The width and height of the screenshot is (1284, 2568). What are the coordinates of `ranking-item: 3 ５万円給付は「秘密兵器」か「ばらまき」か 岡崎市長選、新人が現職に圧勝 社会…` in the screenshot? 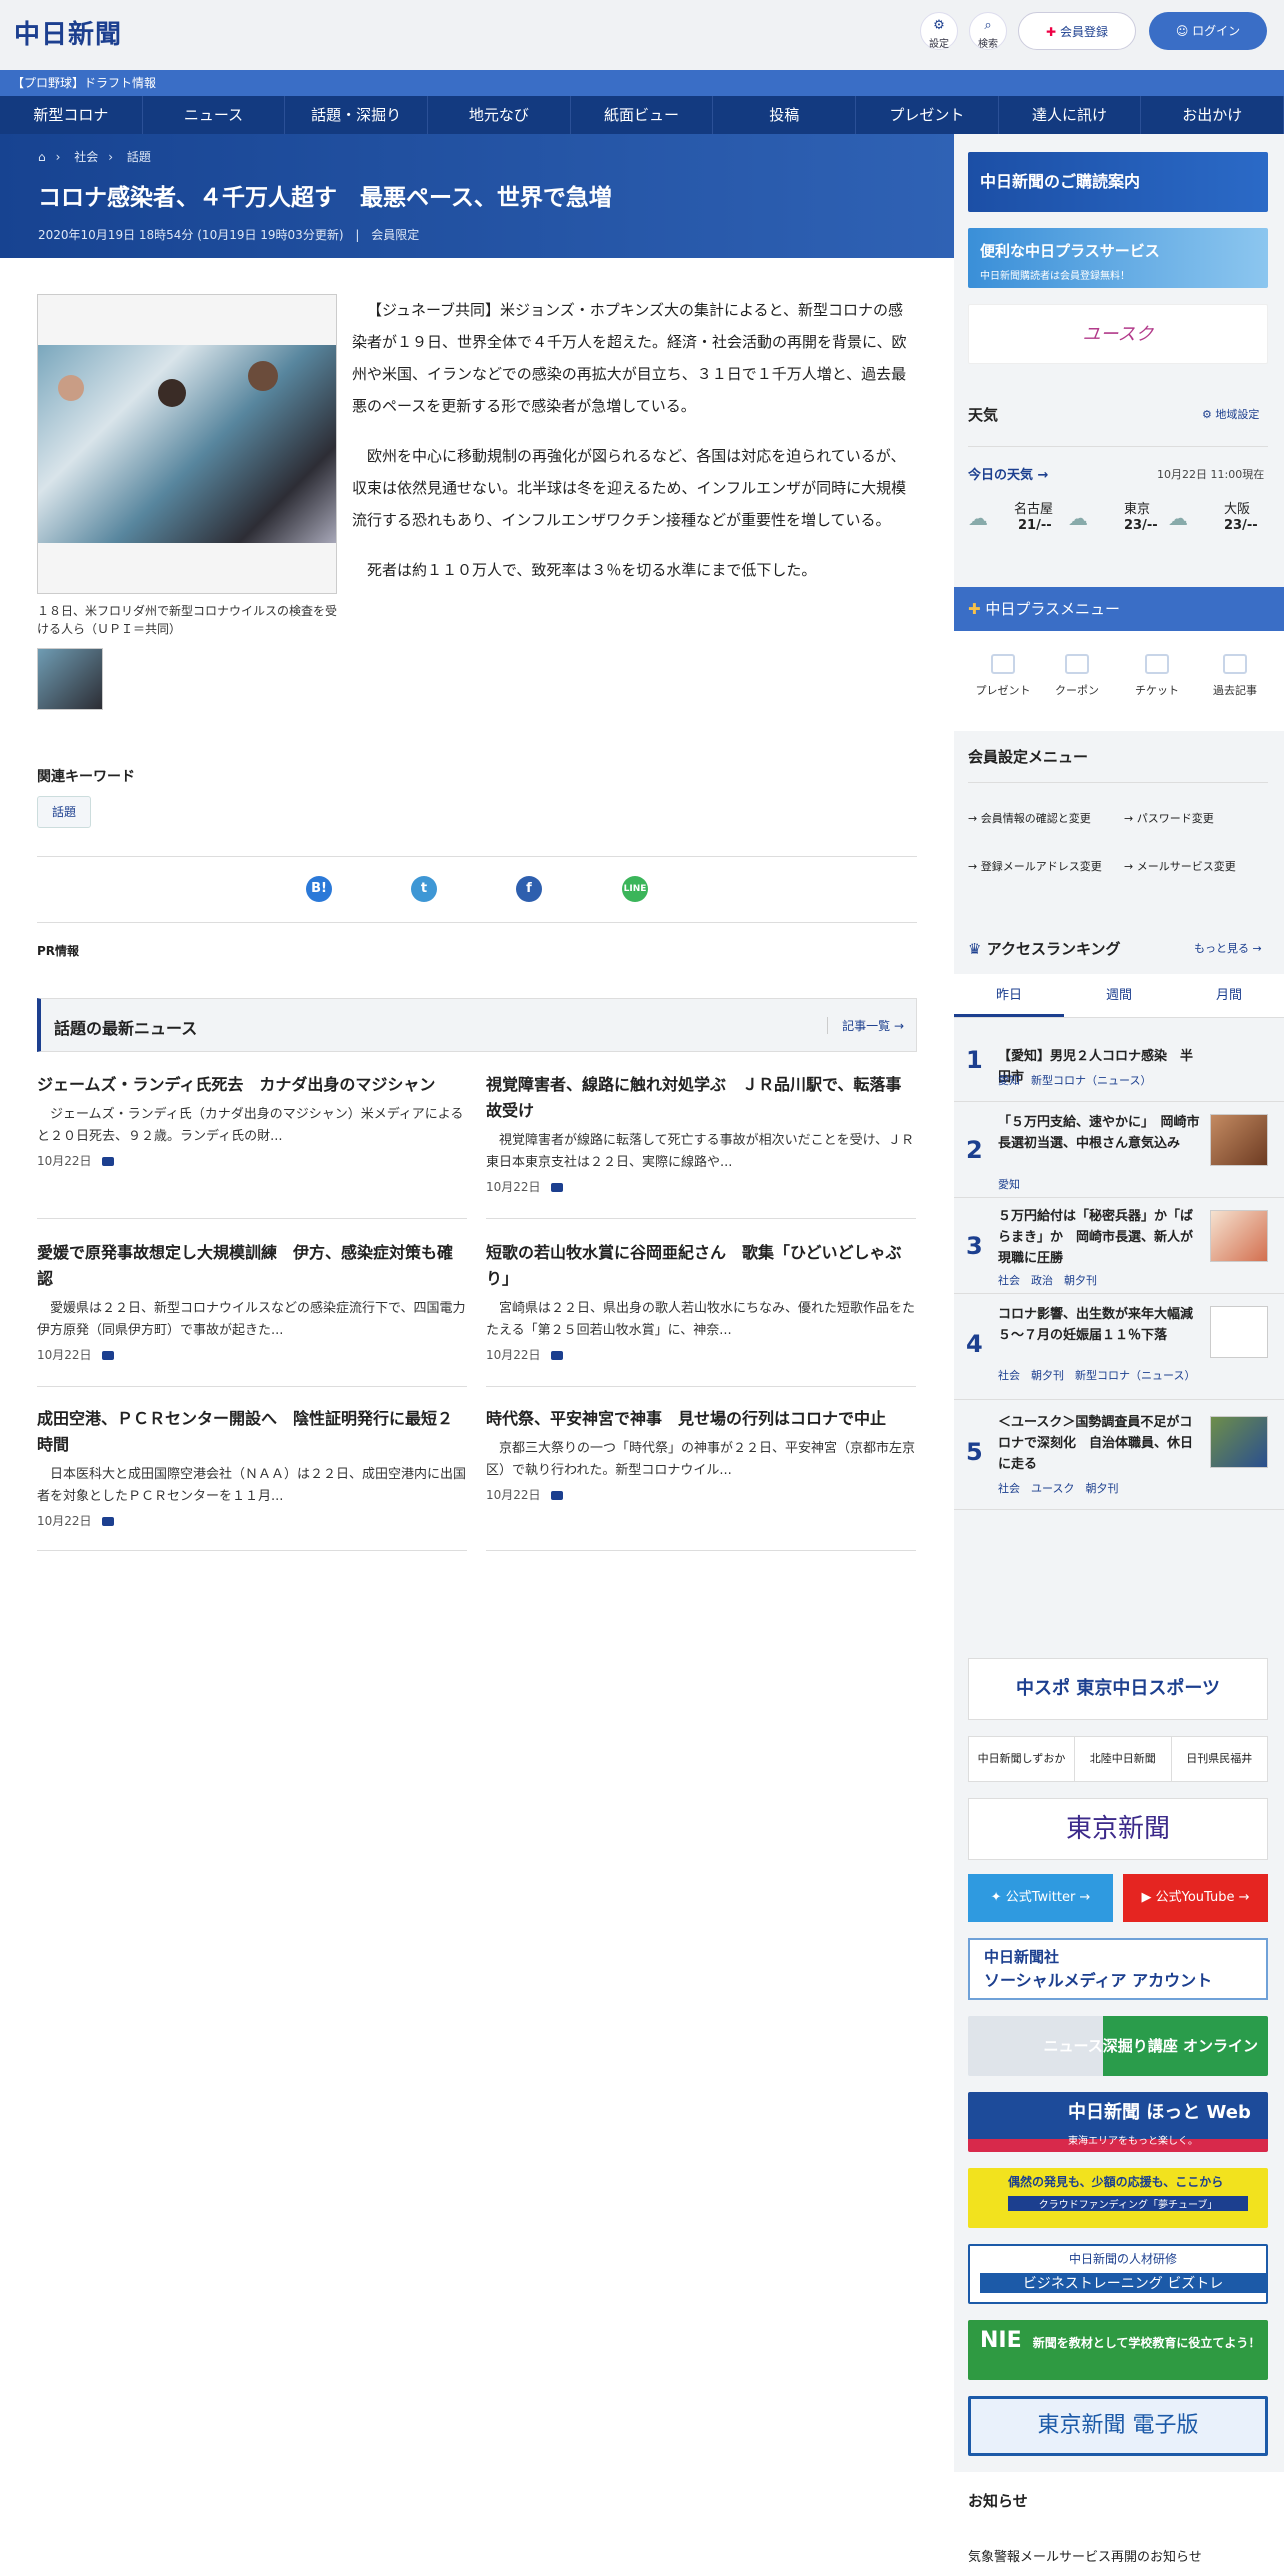 It's located at (1119, 1246).